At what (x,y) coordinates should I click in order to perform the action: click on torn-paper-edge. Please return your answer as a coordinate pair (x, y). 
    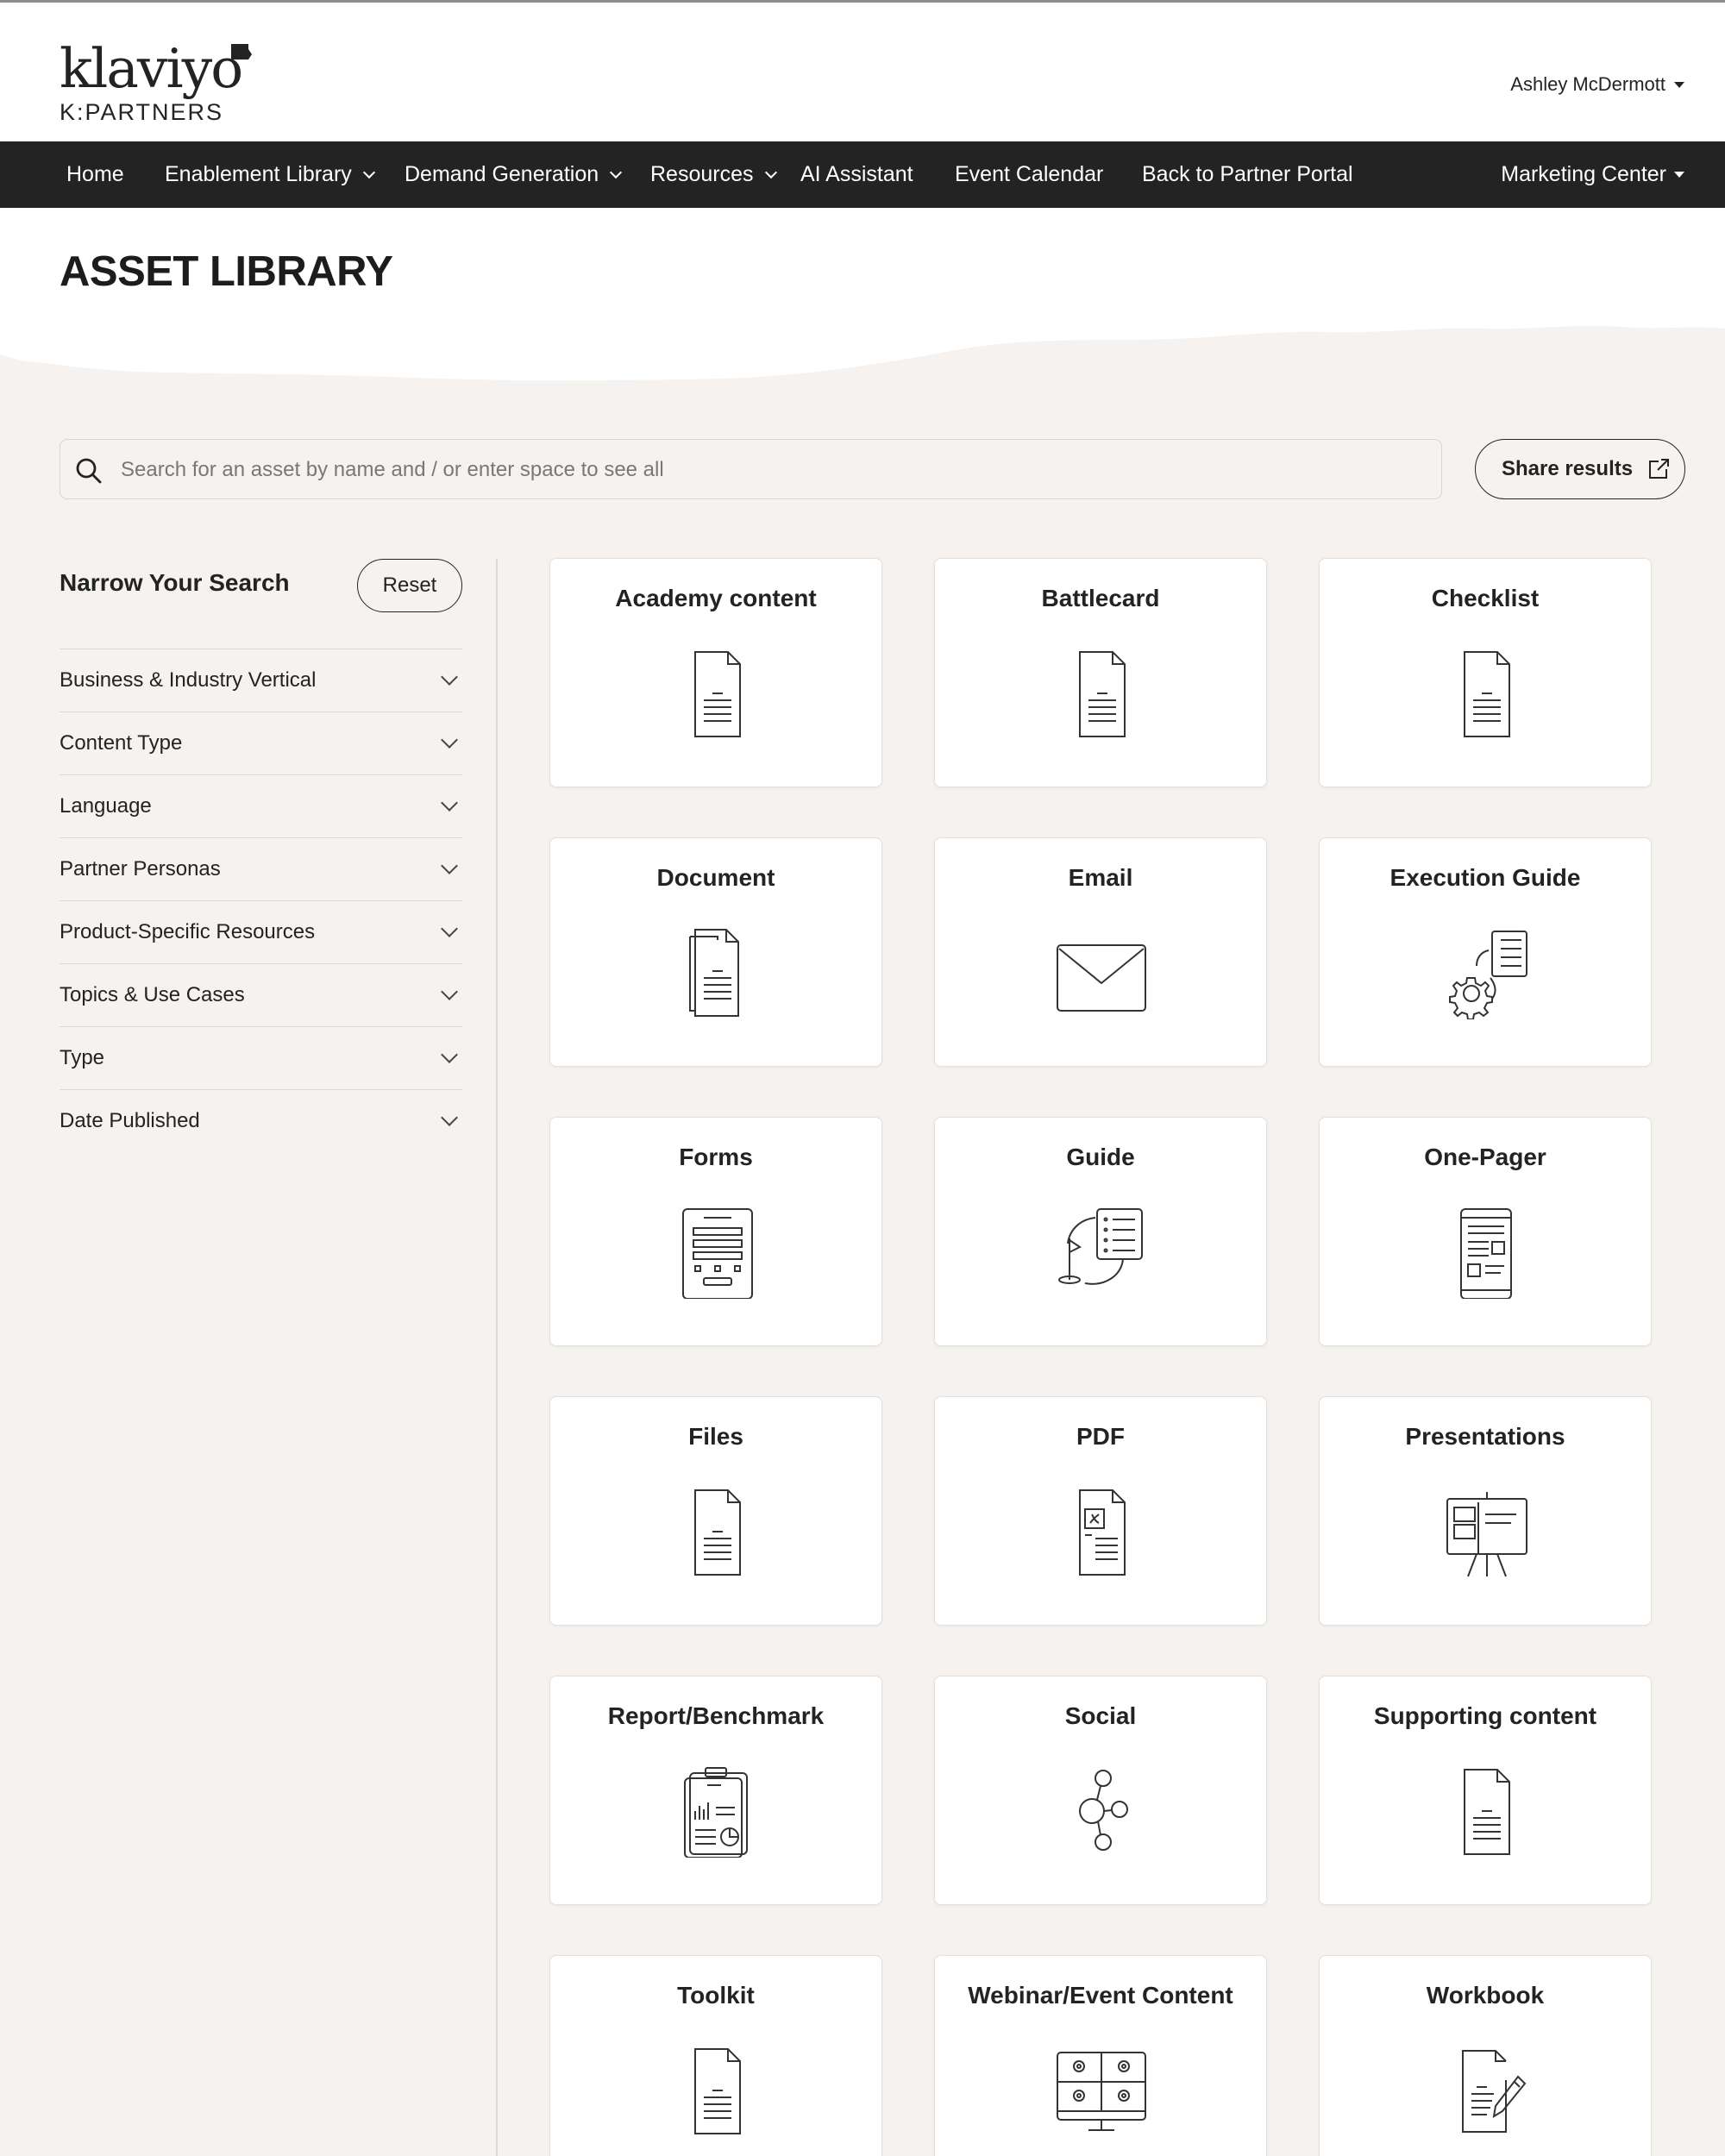
    Looking at the image, I should click on (862, 294).